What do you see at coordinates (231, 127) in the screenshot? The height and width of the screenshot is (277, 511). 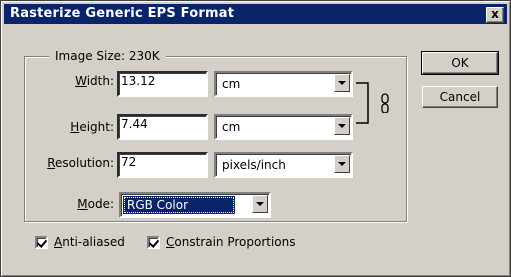 I see `height-unit-value: cm` at bounding box center [231, 127].